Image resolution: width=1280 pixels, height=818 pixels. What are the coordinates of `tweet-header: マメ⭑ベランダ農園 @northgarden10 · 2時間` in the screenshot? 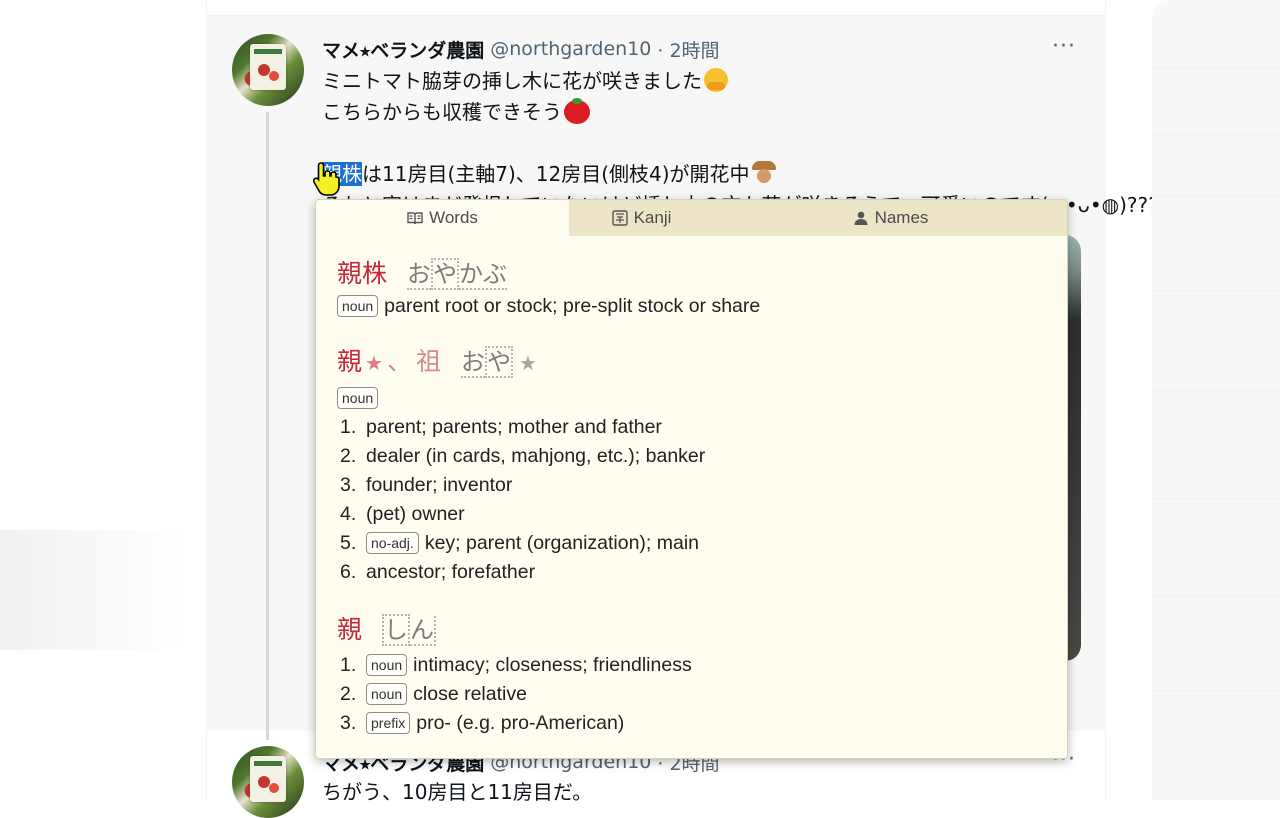 It's located at (521, 49).